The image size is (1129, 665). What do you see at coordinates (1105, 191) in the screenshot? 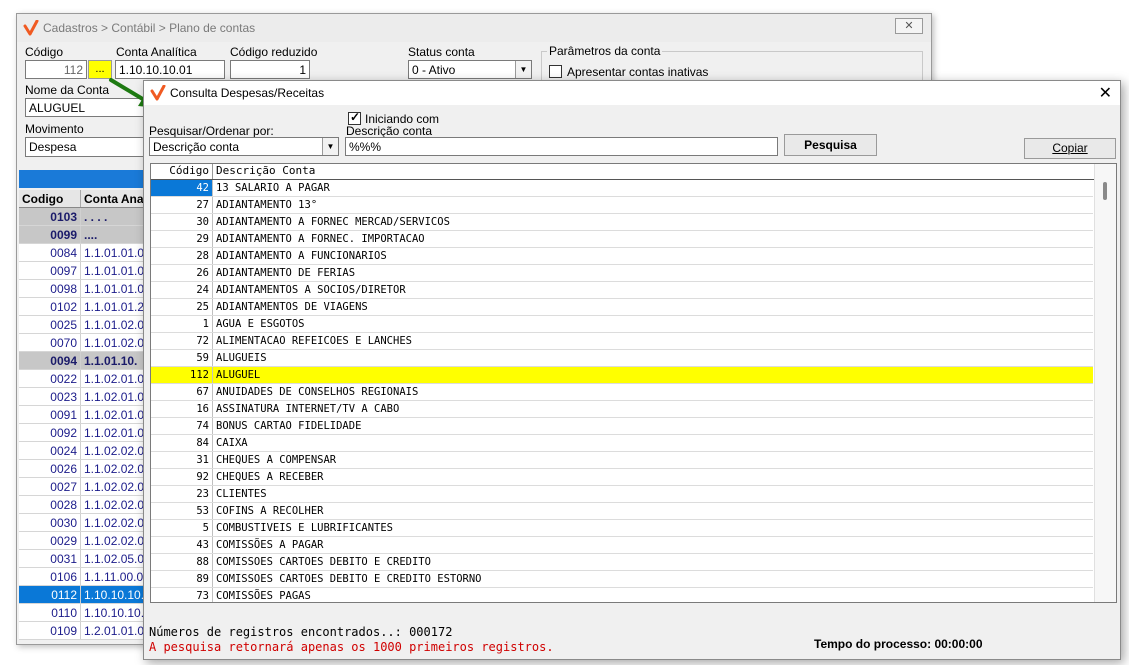
I see `scrollbar-thumb` at bounding box center [1105, 191].